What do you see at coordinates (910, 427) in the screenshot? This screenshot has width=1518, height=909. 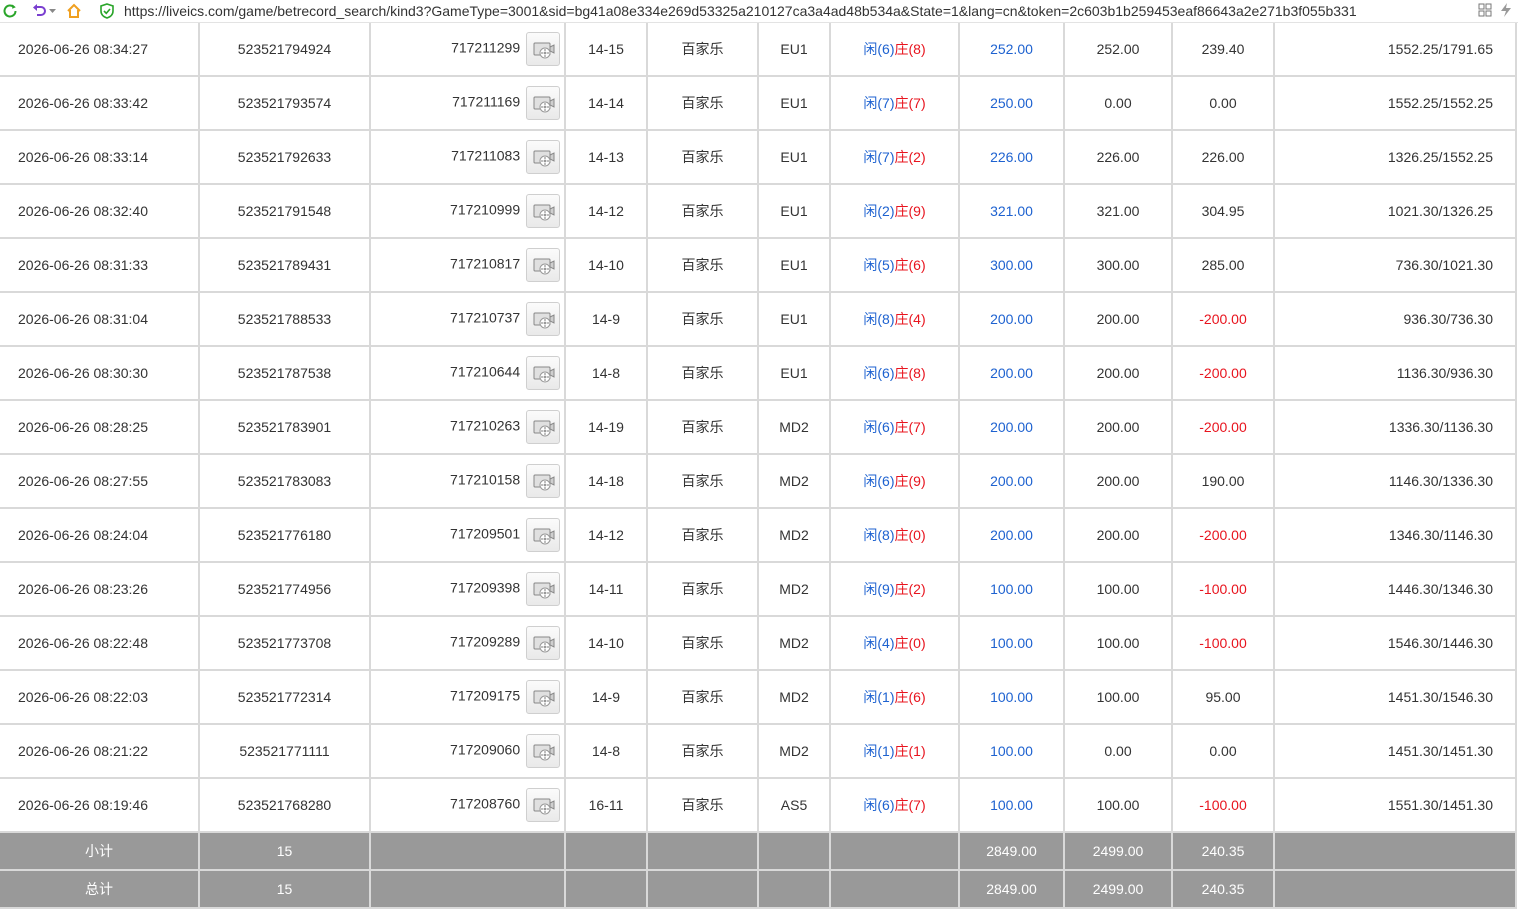 I see `banker-result: 庄(7)` at bounding box center [910, 427].